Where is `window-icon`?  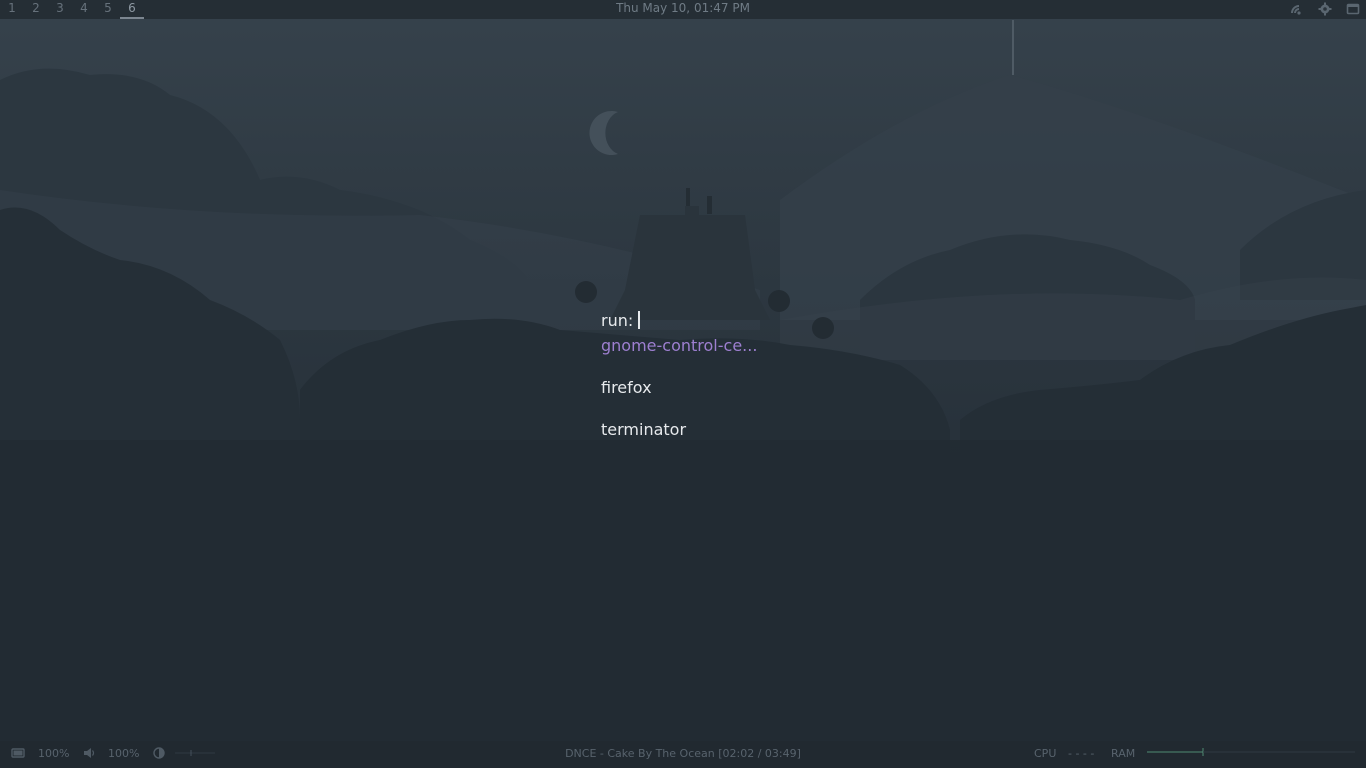
window-icon is located at coordinates (1353, 9).